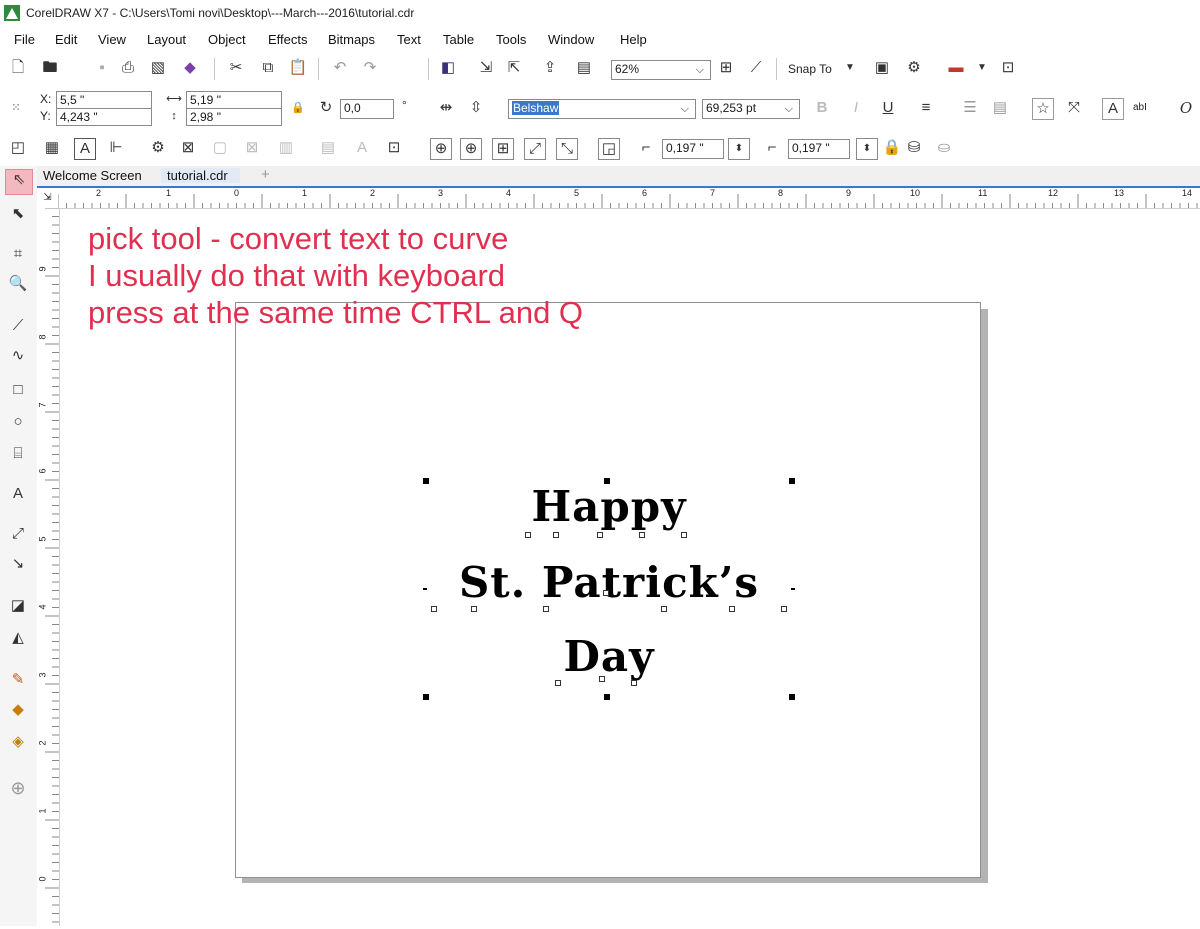 This screenshot has height=929, width=1200. Describe the element at coordinates (982, 68) in the screenshot. I see `chevron-down-icon-2: ▼` at that location.